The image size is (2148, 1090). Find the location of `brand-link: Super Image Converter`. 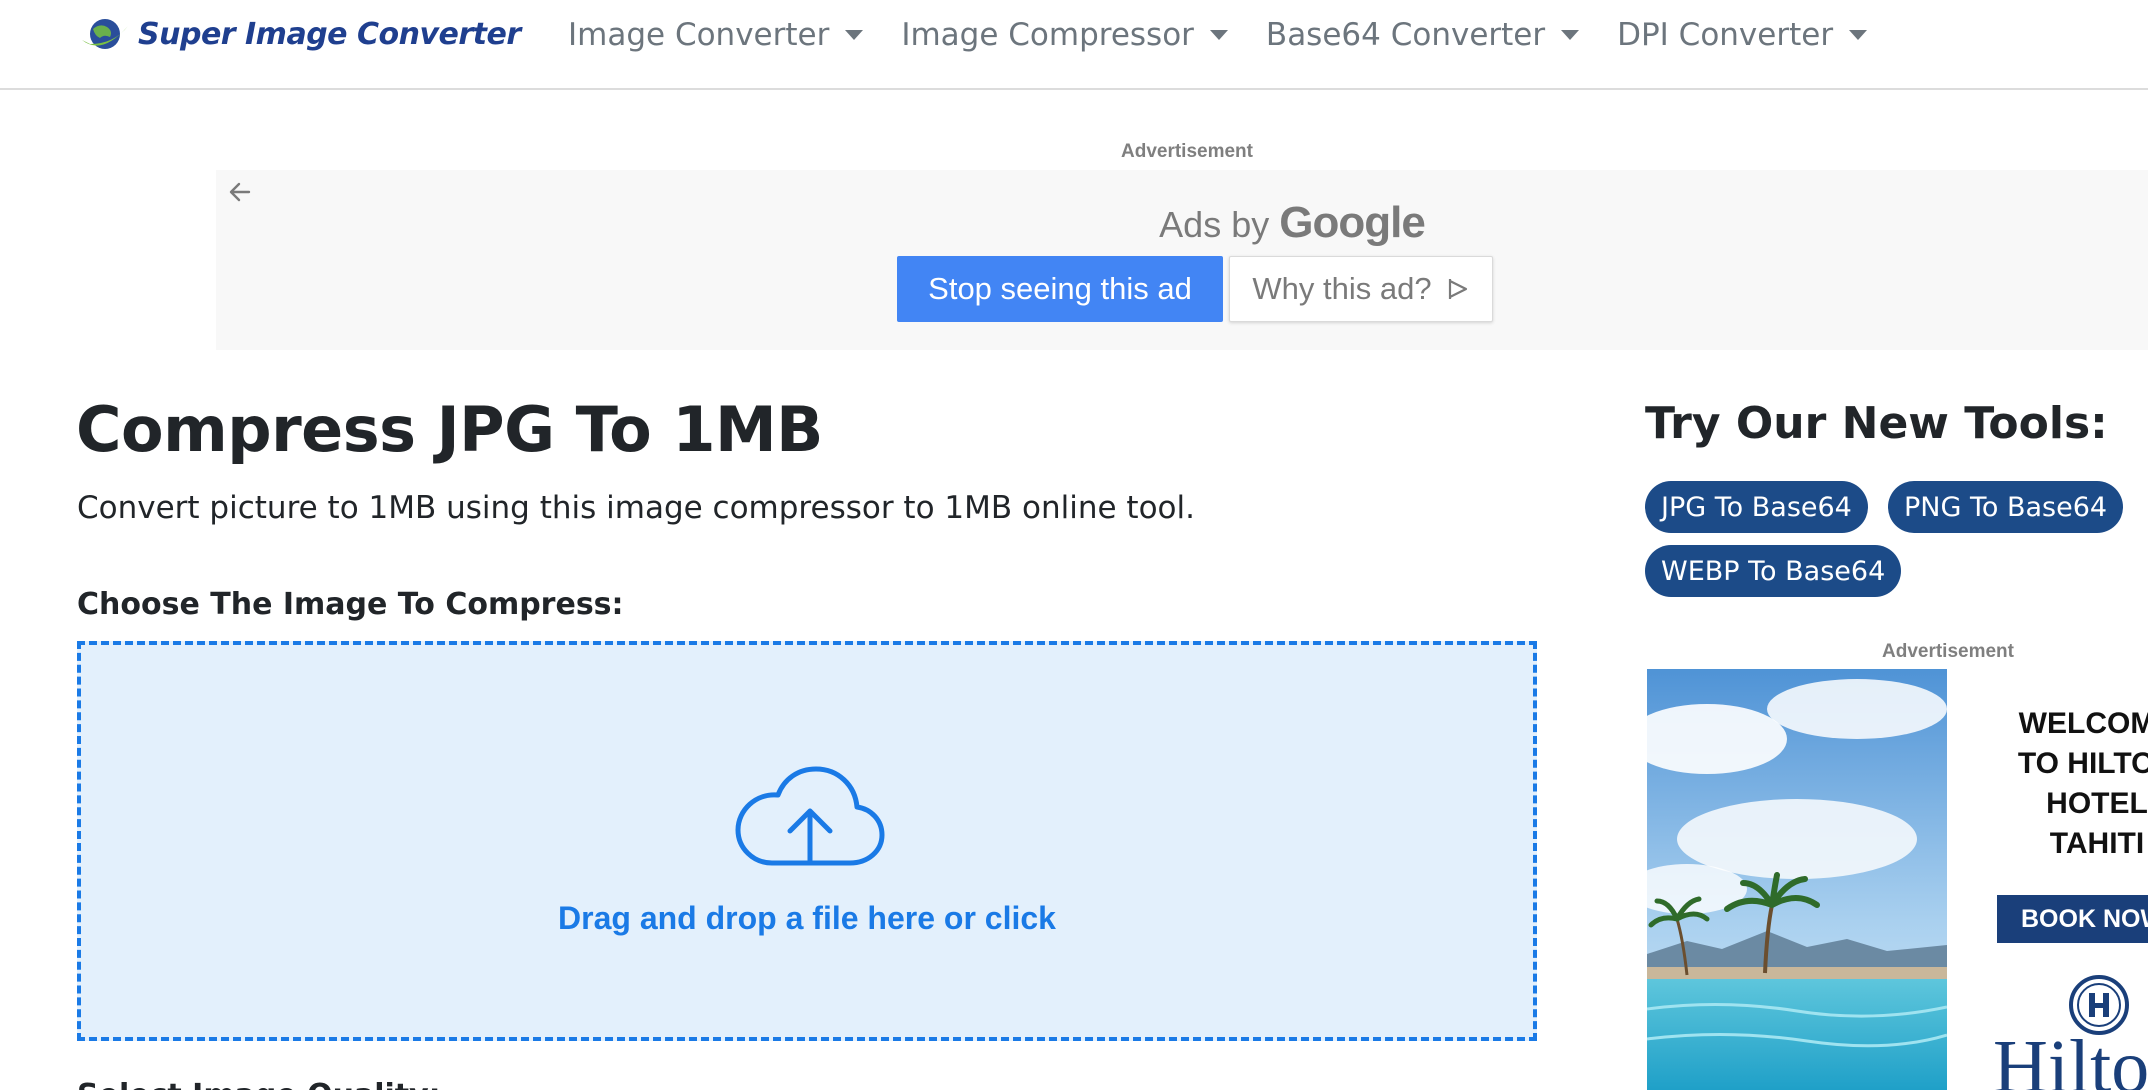

brand-link: Super Image Converter is located at coordinates (300, 34).